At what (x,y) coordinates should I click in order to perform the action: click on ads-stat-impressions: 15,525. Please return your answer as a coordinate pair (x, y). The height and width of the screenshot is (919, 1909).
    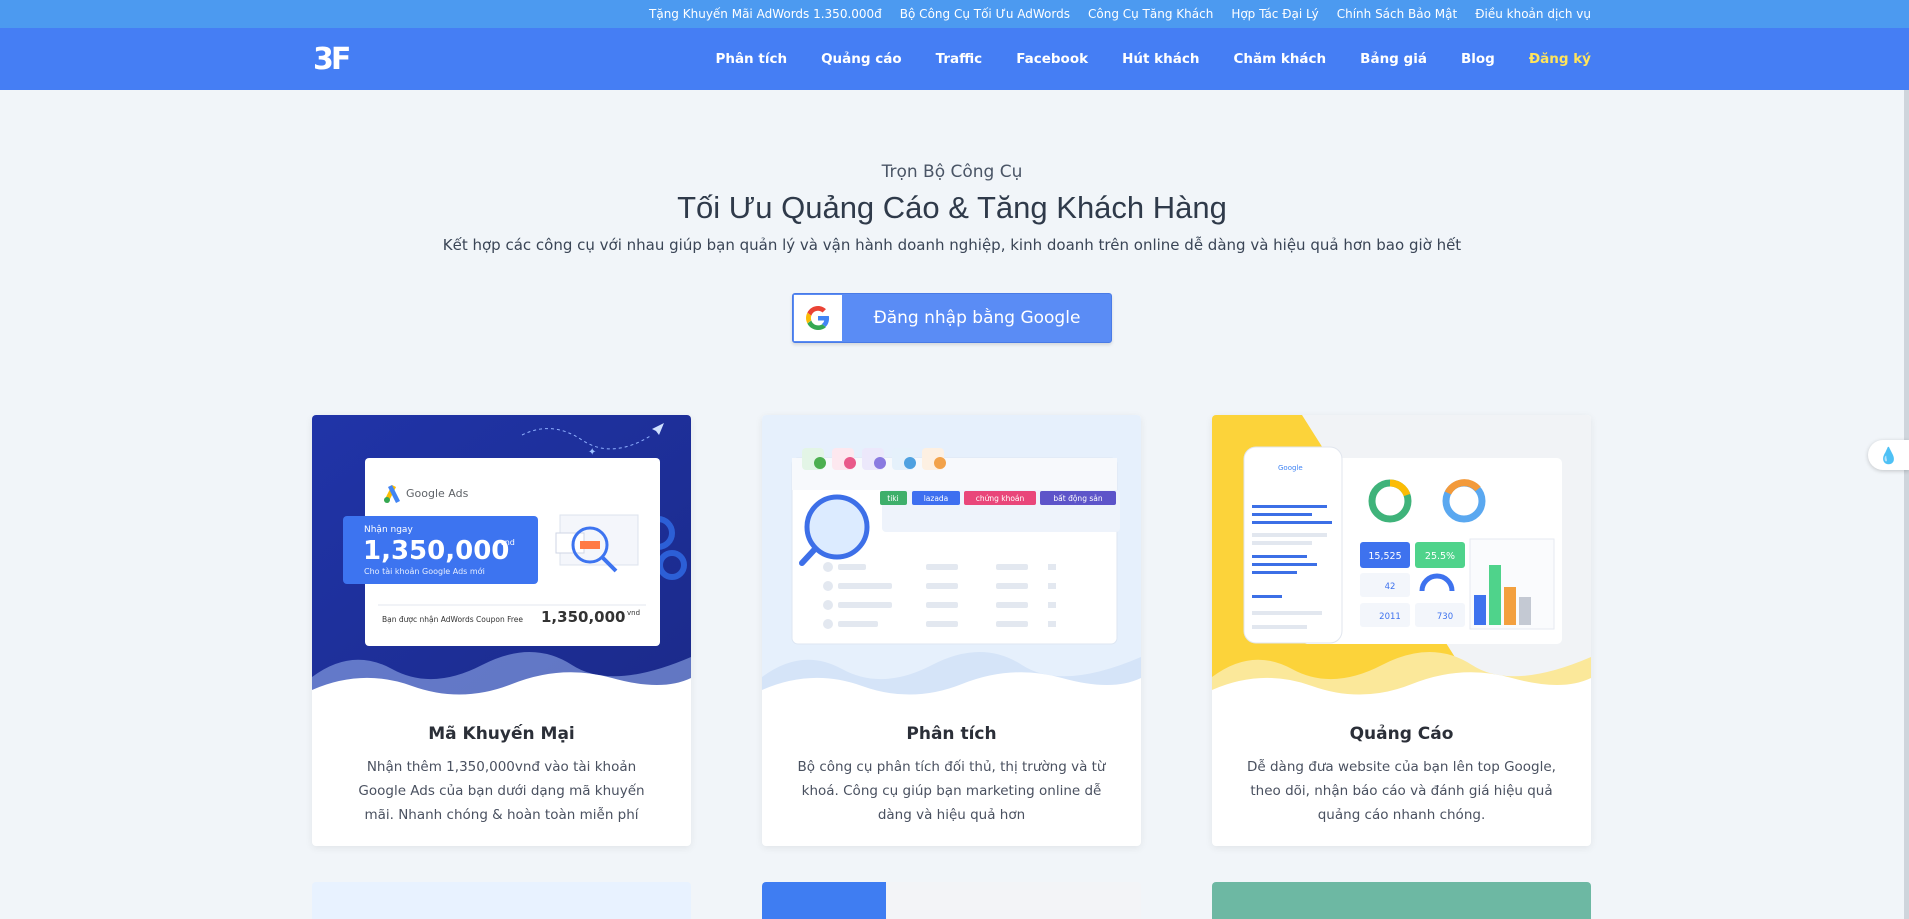
    Looking at the image, I should click on (1384, 556).